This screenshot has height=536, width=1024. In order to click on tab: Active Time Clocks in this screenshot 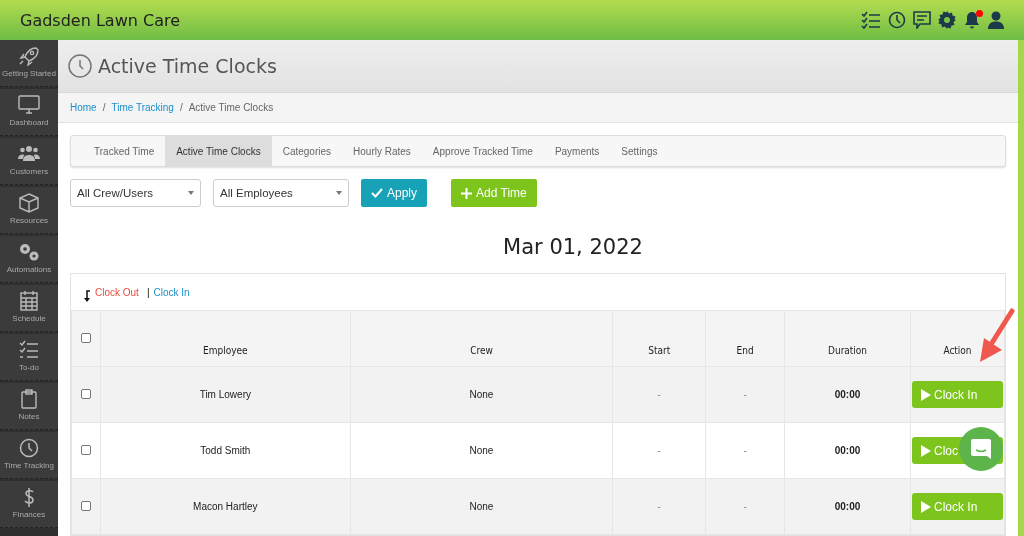, I will do `click(218, 151)`.